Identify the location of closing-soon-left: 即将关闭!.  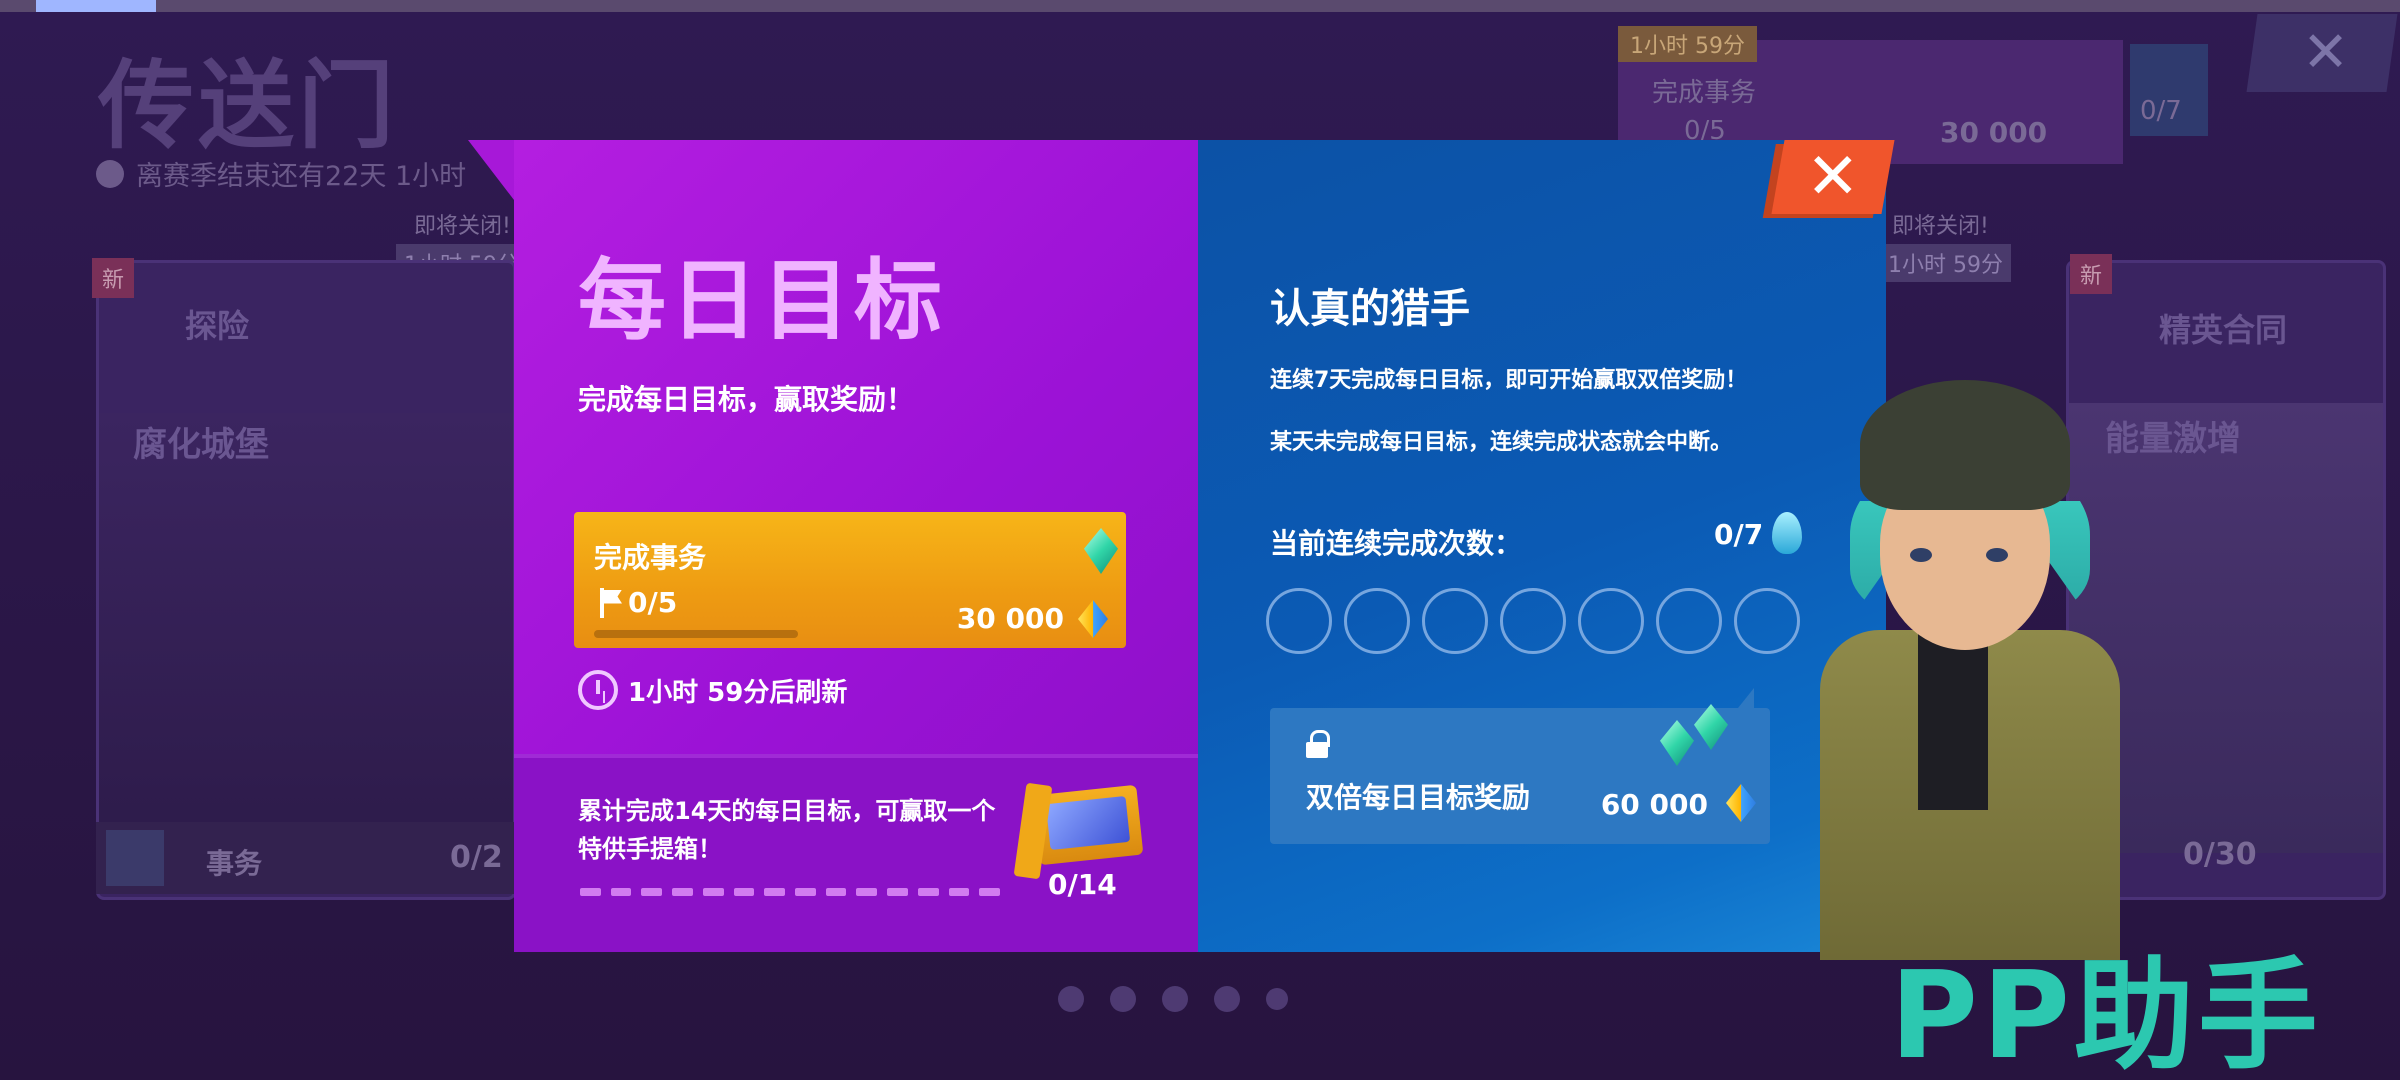
(462, 226).